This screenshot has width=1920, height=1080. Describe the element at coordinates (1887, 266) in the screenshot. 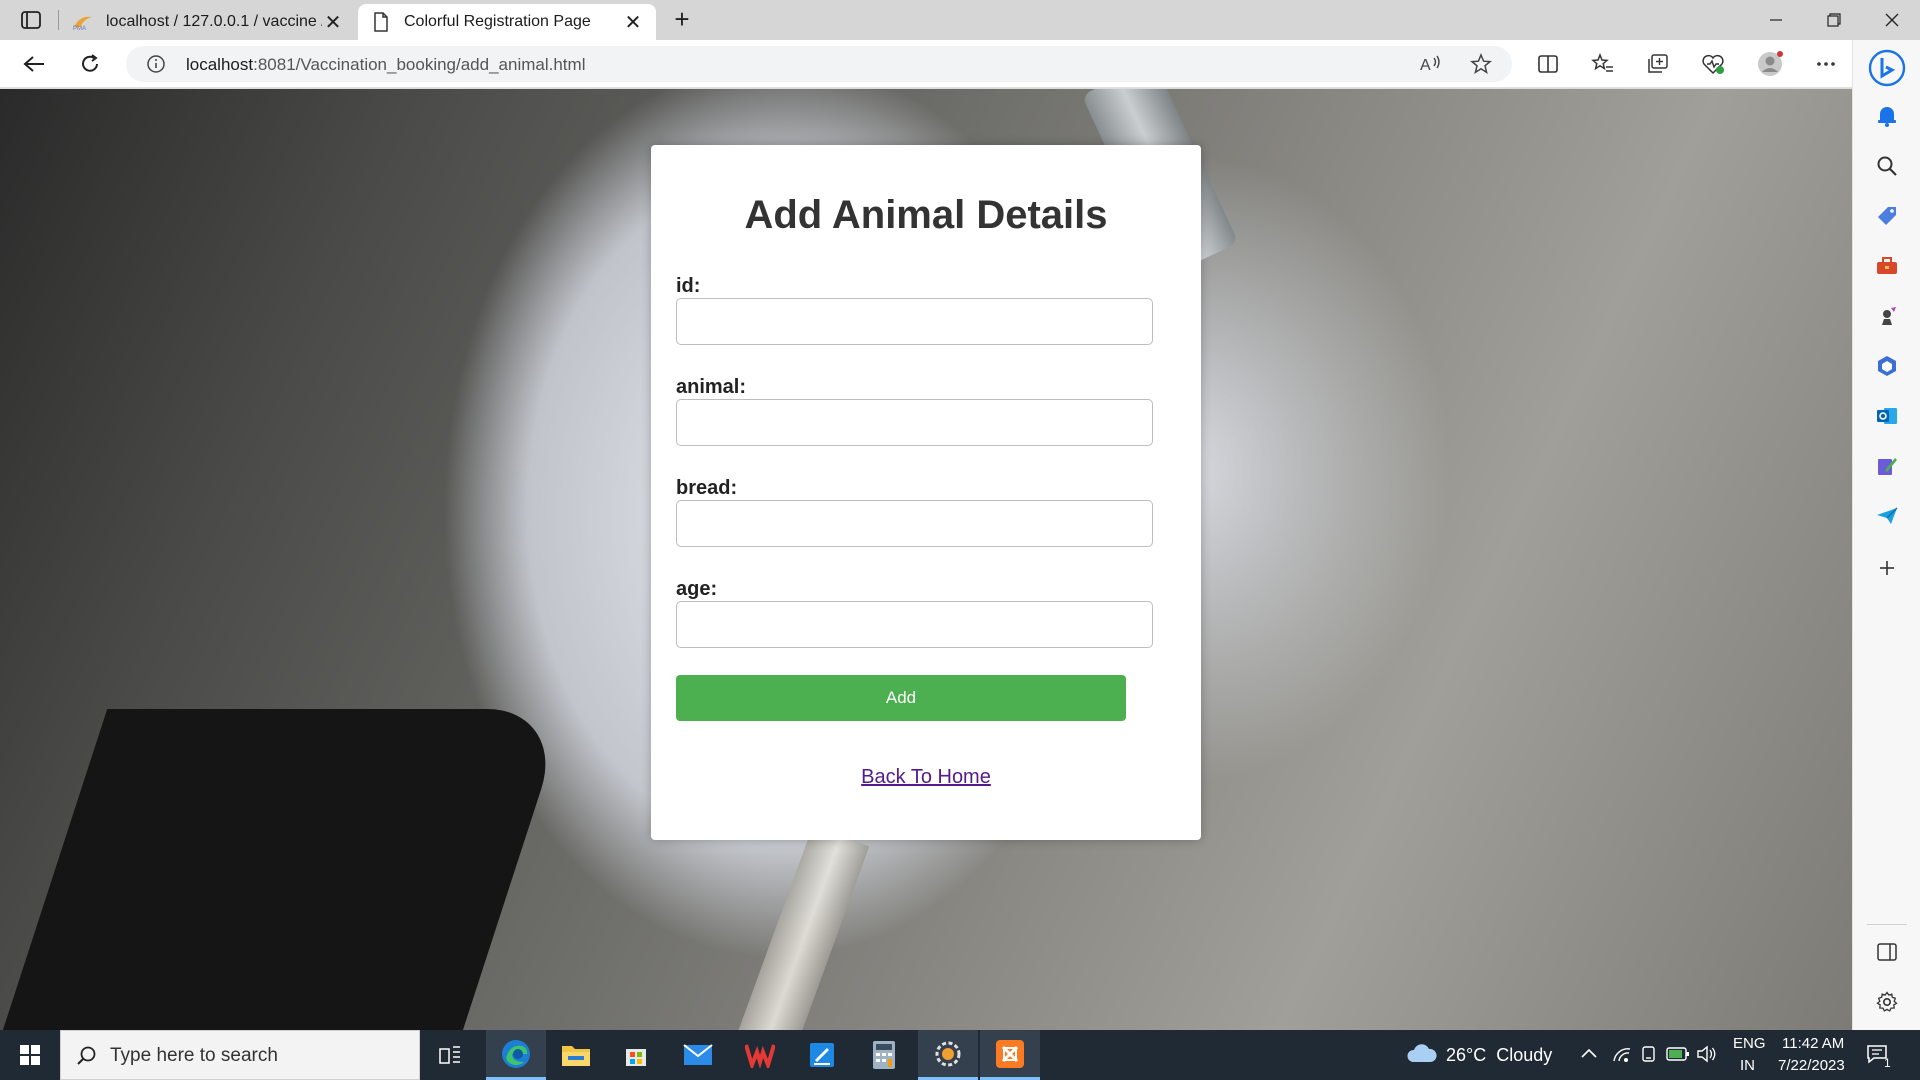

I see `tools-briefcase-icon` at that location.